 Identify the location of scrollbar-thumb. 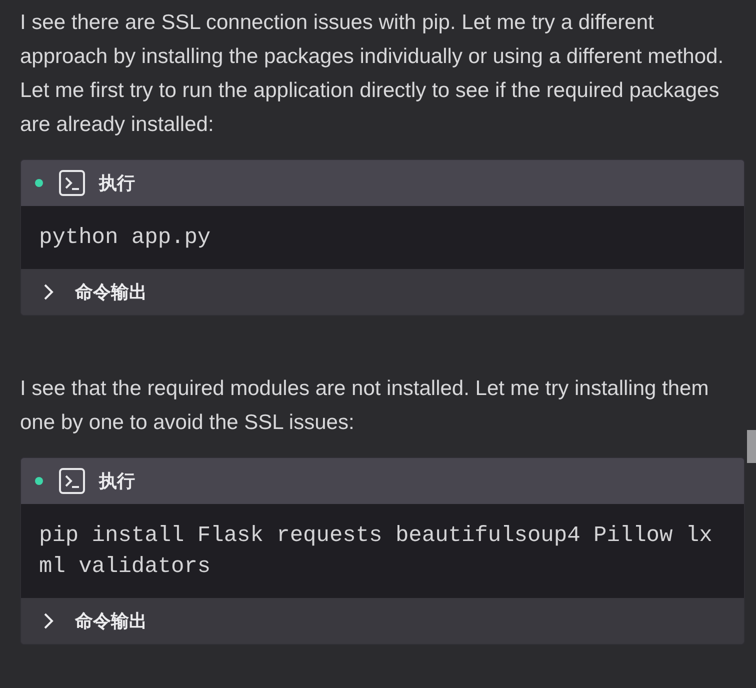
(751, 446).